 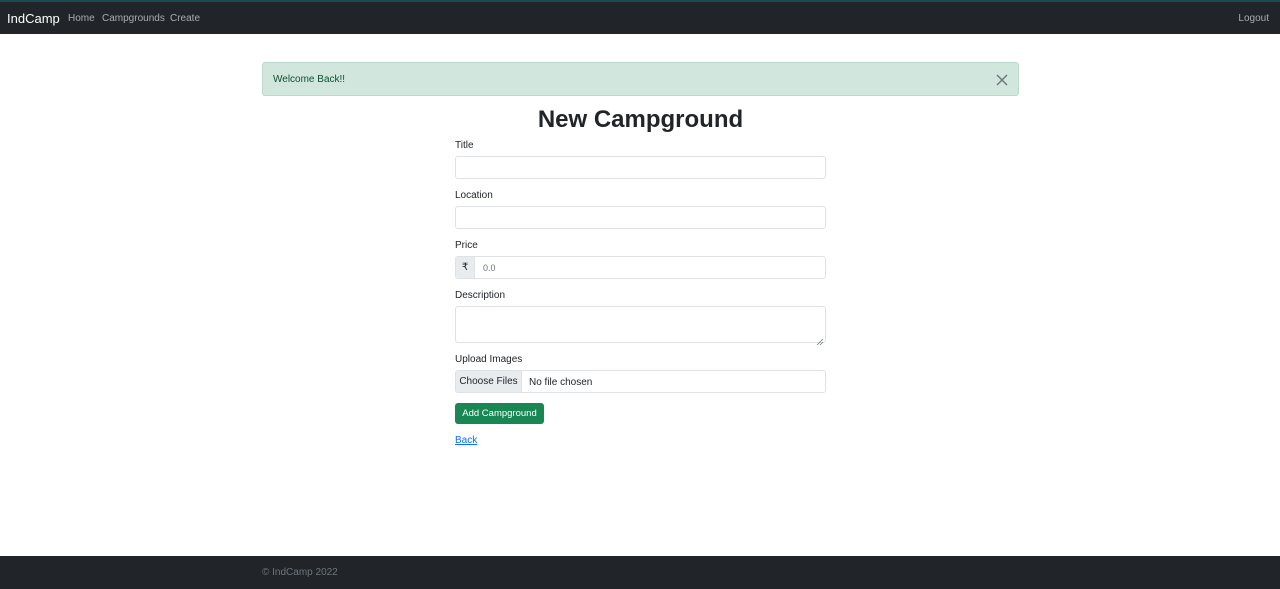 What do you see at coordinates (133, 18) in the screenshot?
I see `nav-link-campgrounds: Campgrounds` at bounding box center [133, 18].